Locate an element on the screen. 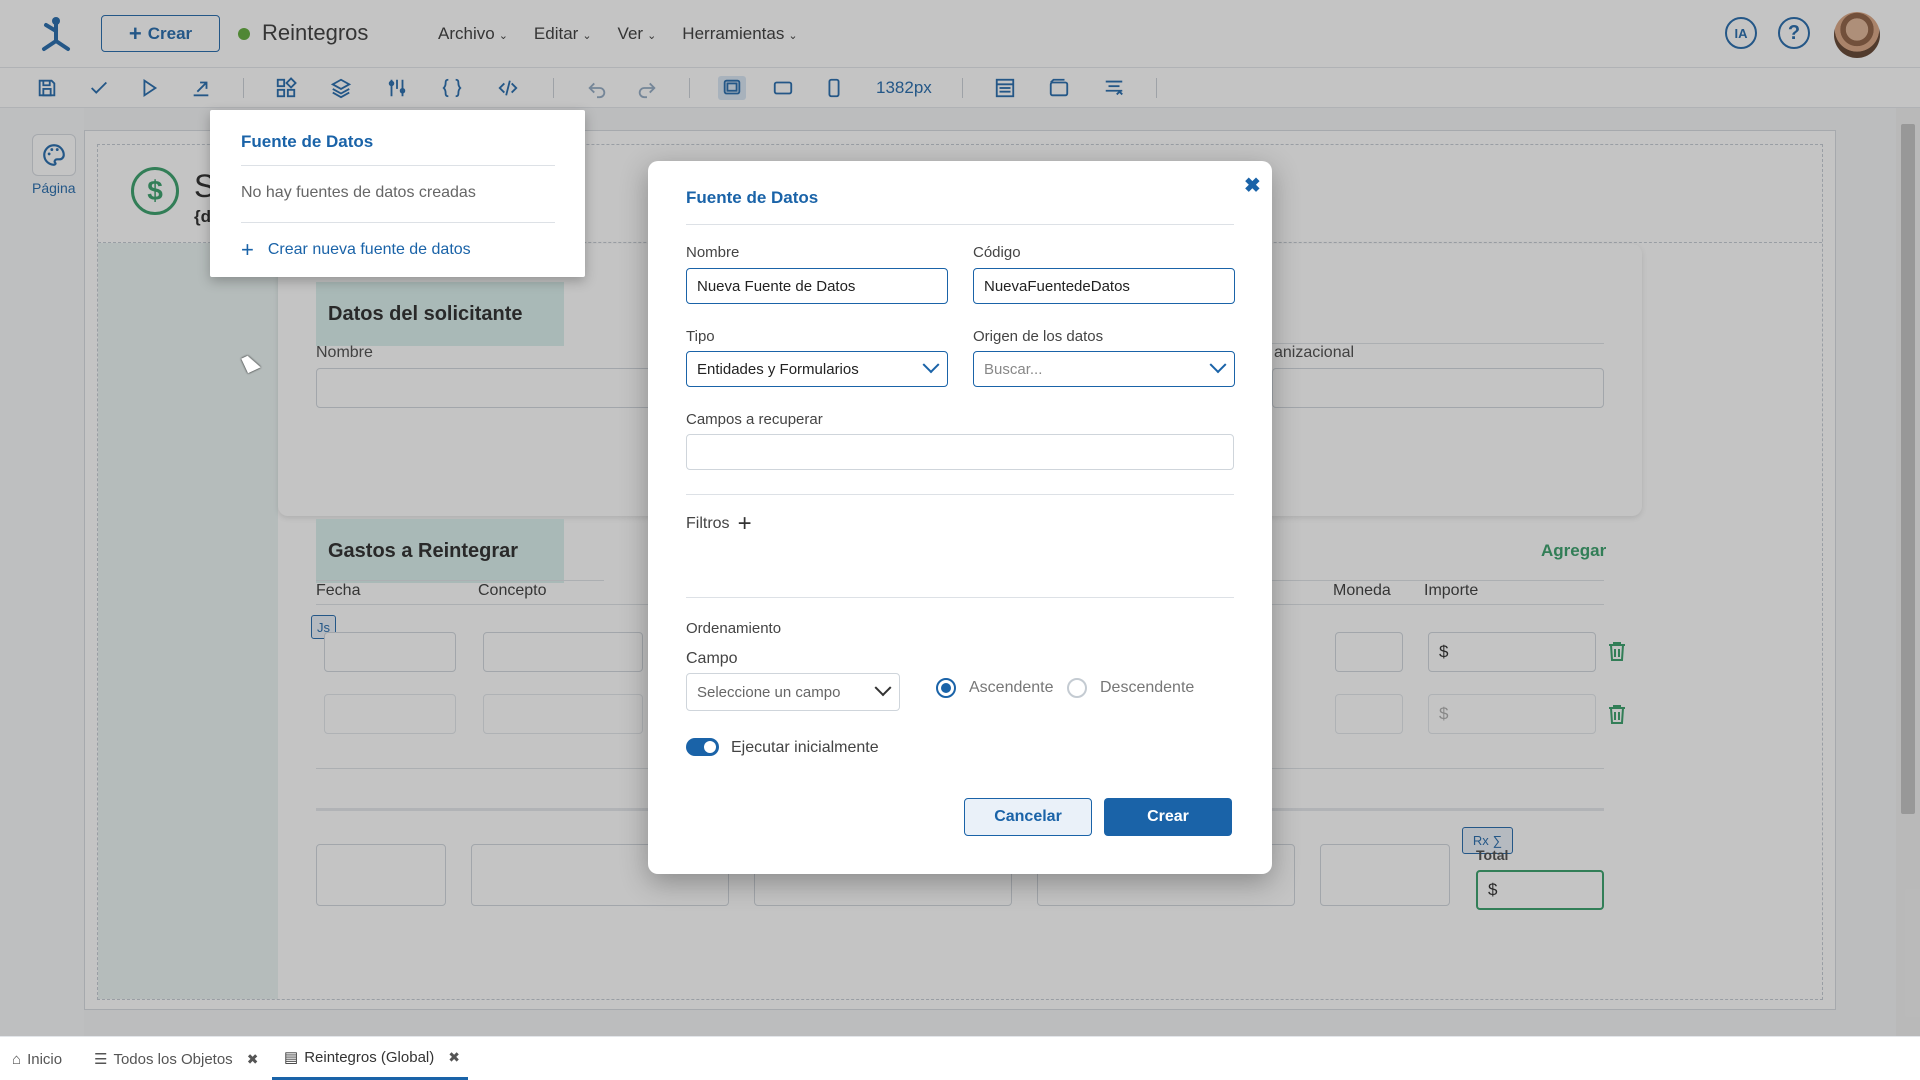 The width and height of the screenshot is (1920, 1080). name-input: Nueva Fuente de Datos is located at coordinates (817, 286).